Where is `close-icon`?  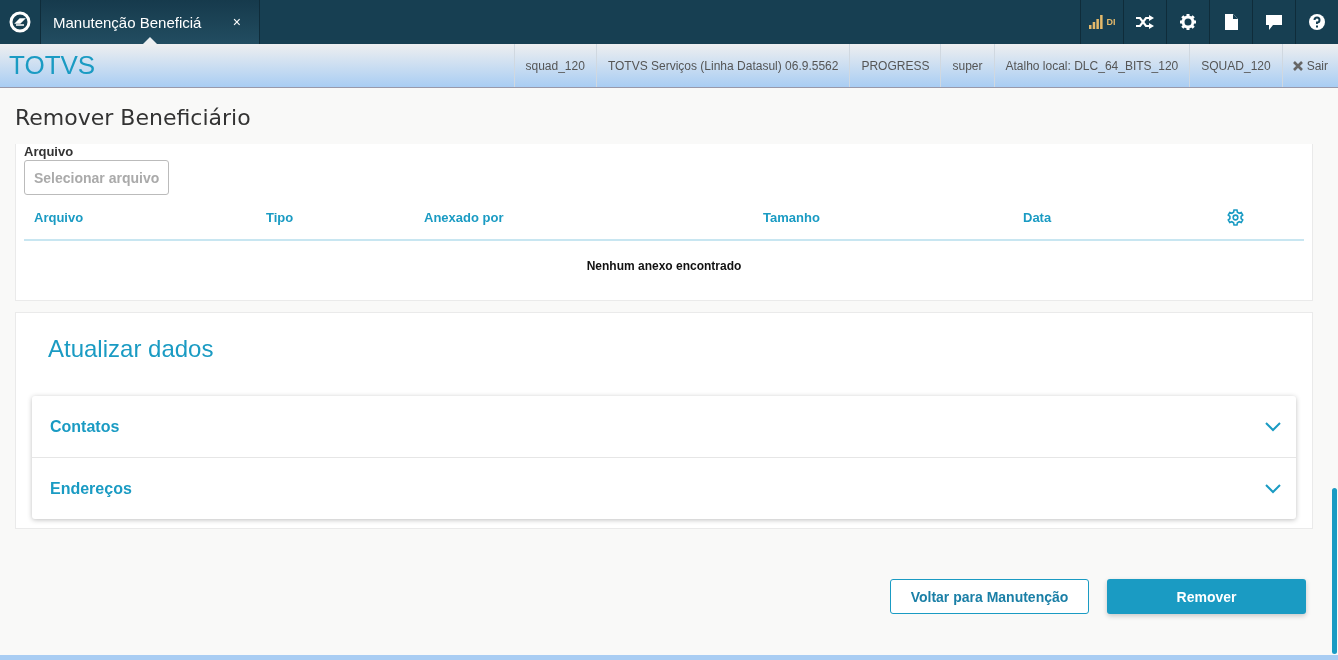 close-icon is located at coordinates (1297, 65).